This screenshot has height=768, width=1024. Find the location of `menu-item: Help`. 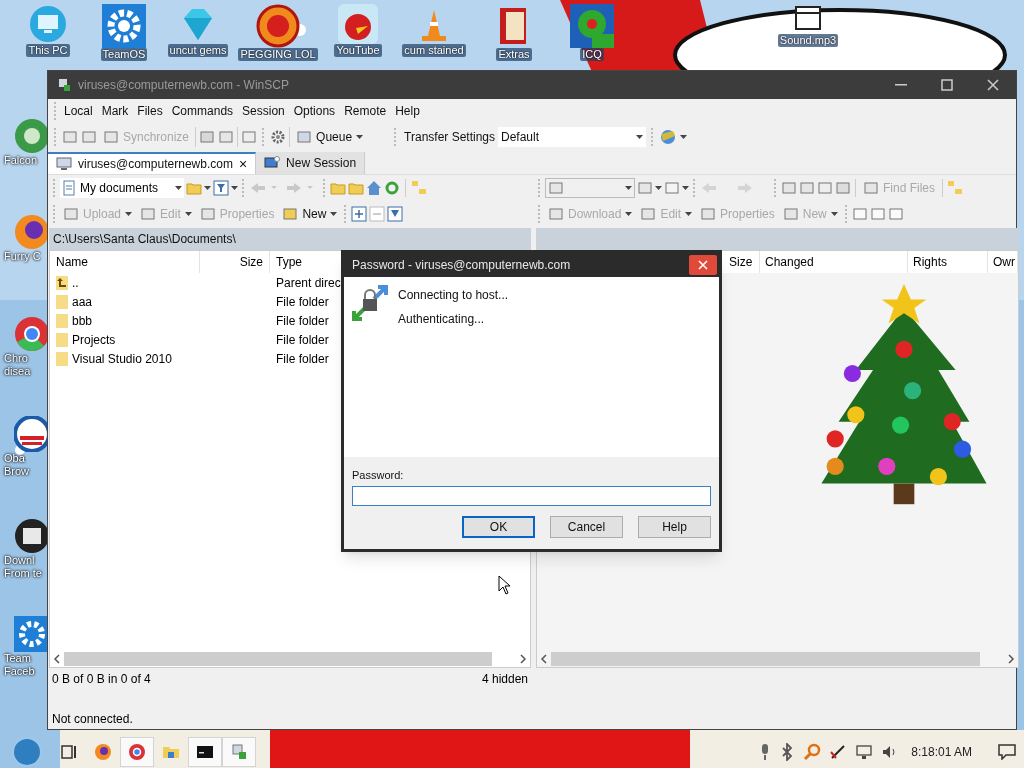

menu-item: Help is located at coordinates (407, 111).